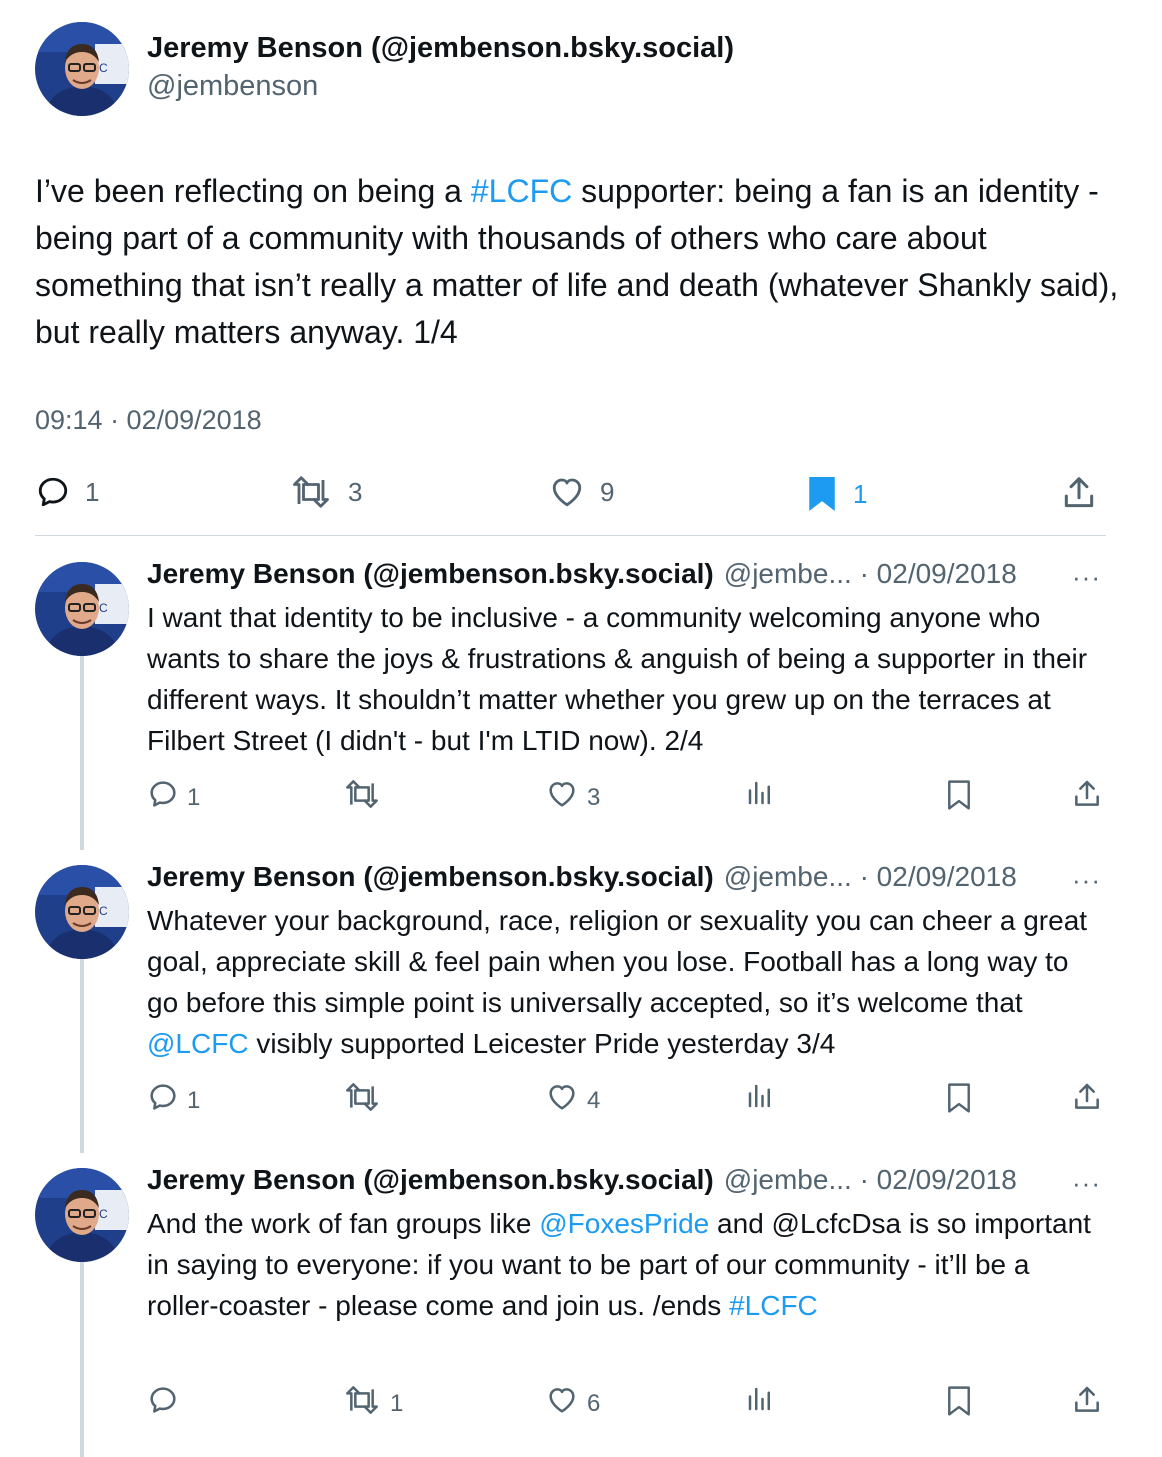 The height and width of the screenshot is (1457, 1162). What do you see at coordinates (253, 191) in the screenshot?
I see `text-segment: I’ve been reflecting on being a` at bounding box center [253, 191].